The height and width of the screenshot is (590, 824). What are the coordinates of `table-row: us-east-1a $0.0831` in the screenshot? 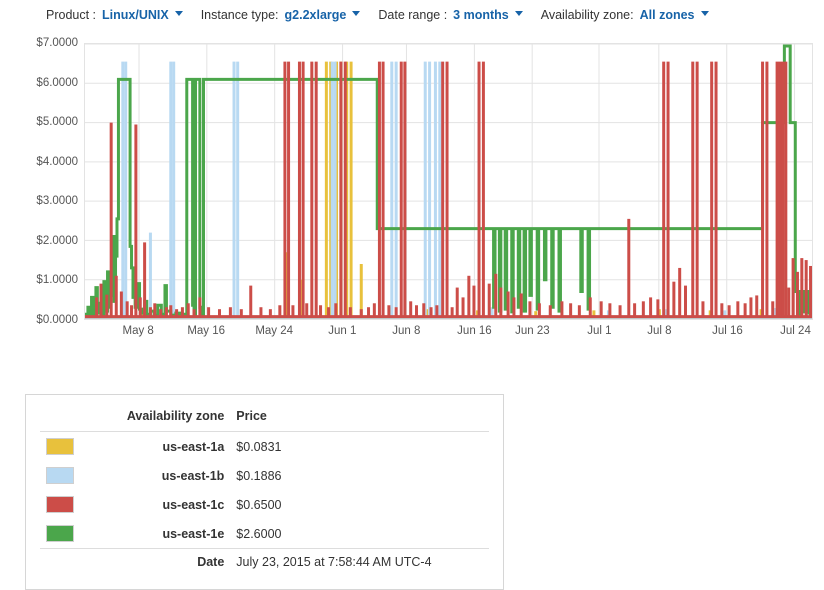 It's located at (264, 446).